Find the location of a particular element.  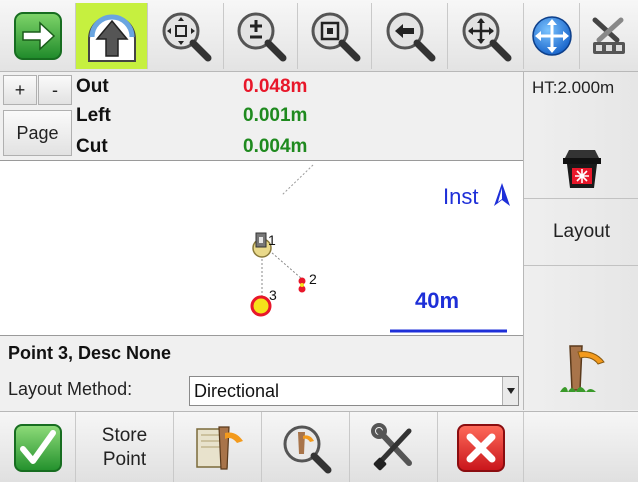

page-label: Page is located at coordinates (37, 132).